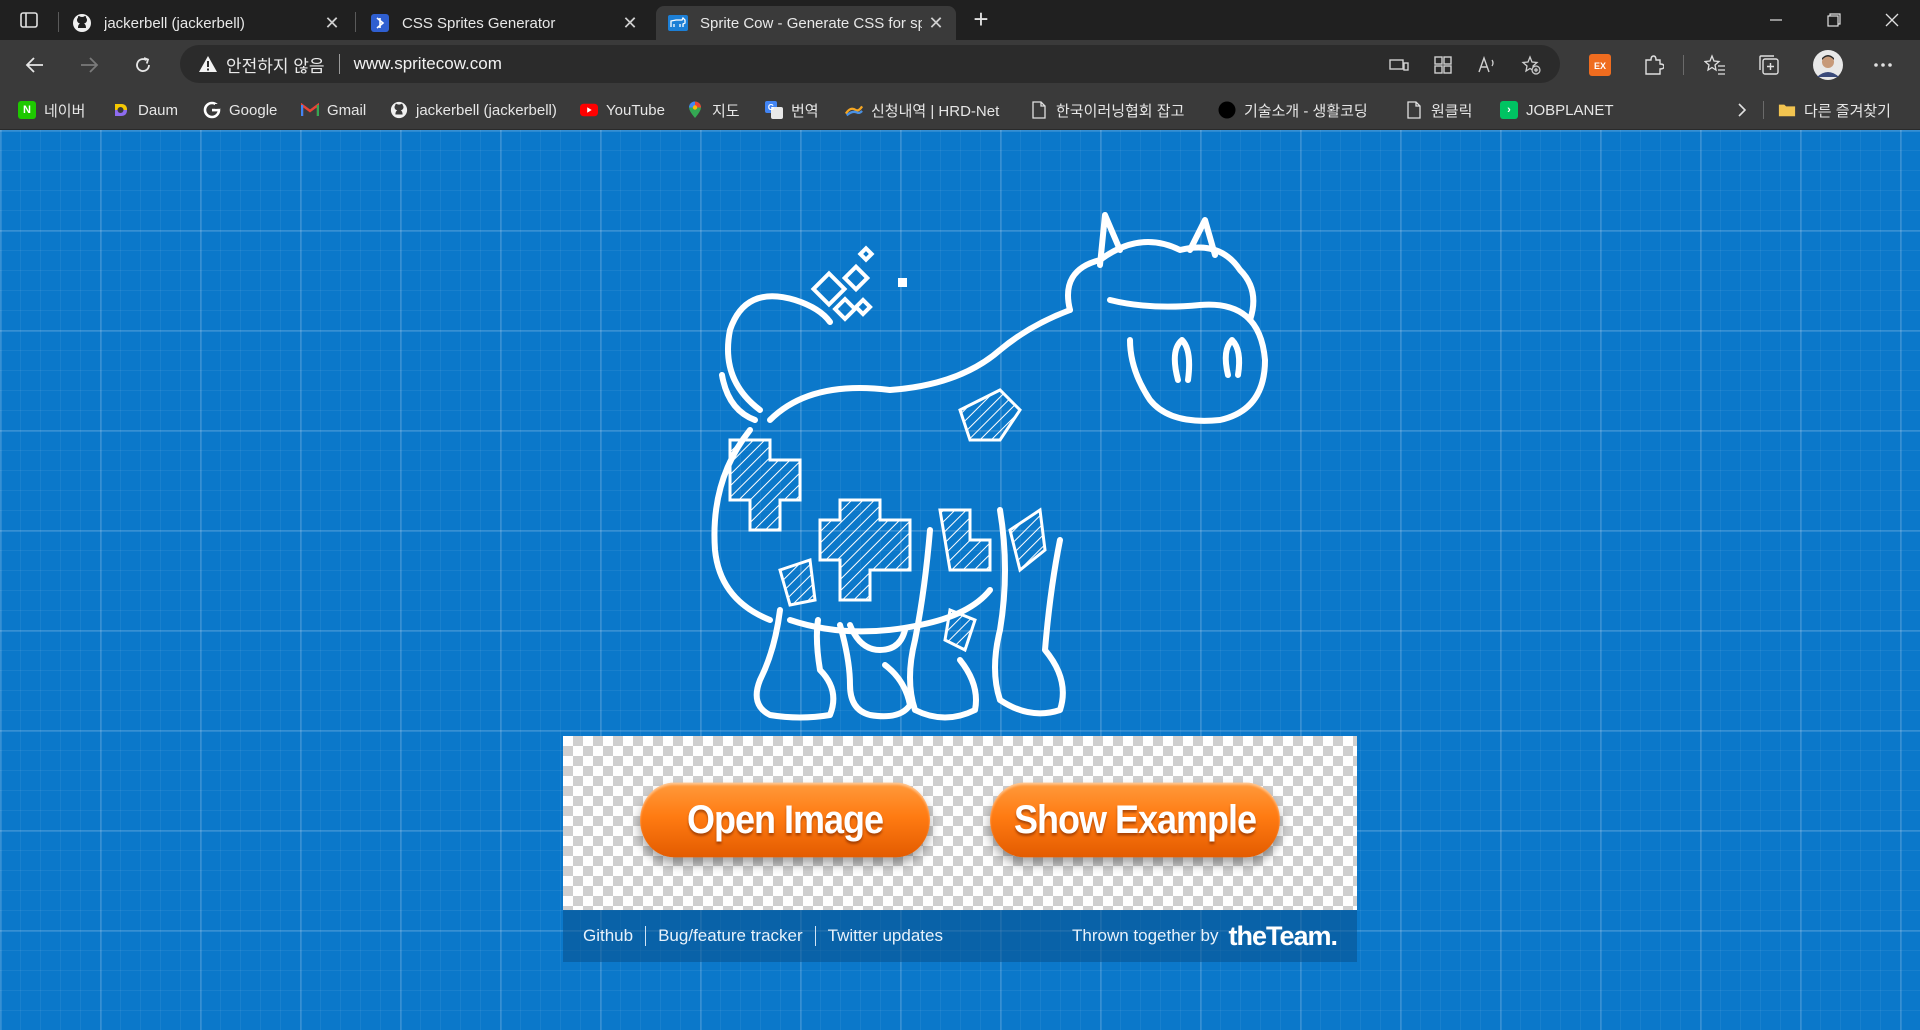 The width and height of the screenshot is (1920, 1030). I want to click on bookmark-youtube: YouTube, so click(622, 110).